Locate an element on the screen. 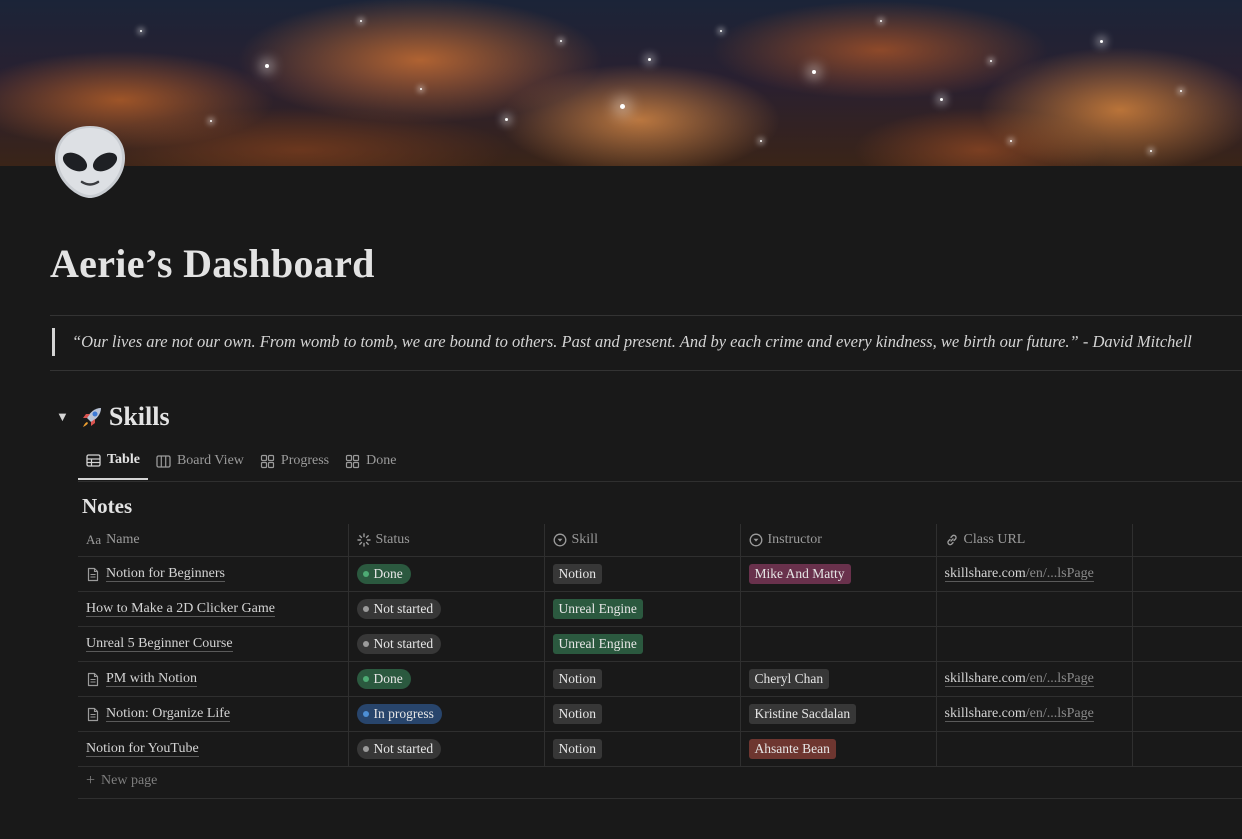 This screenshot has height=839, width=1242. text-aa-icon: Aa is located at coordinates (94, 539).